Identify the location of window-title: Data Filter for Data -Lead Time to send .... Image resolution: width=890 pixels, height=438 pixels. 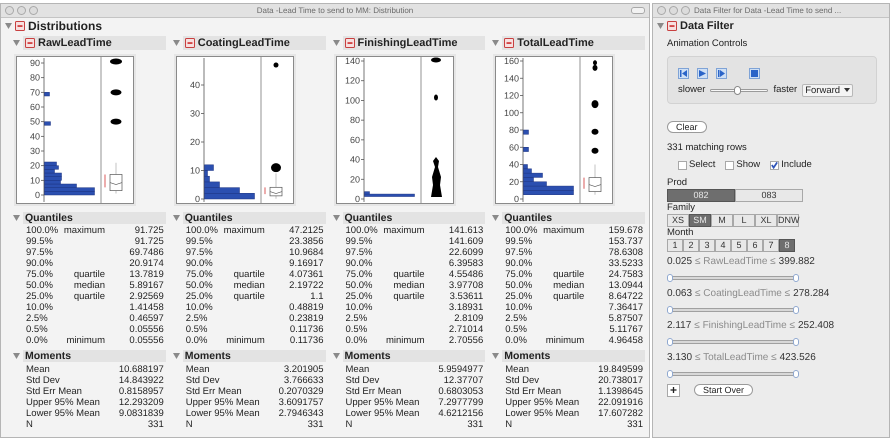
(768, 11).